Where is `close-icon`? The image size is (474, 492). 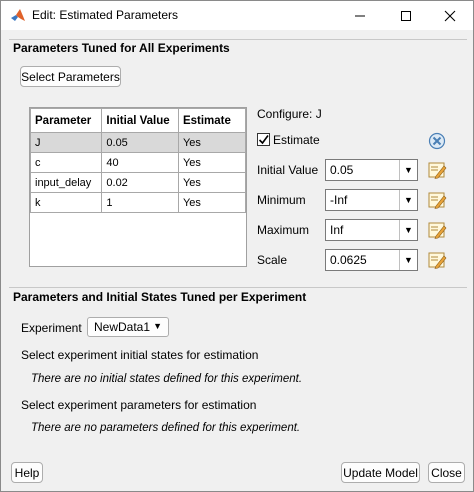 close-icon is located at coordinates (450, 15).